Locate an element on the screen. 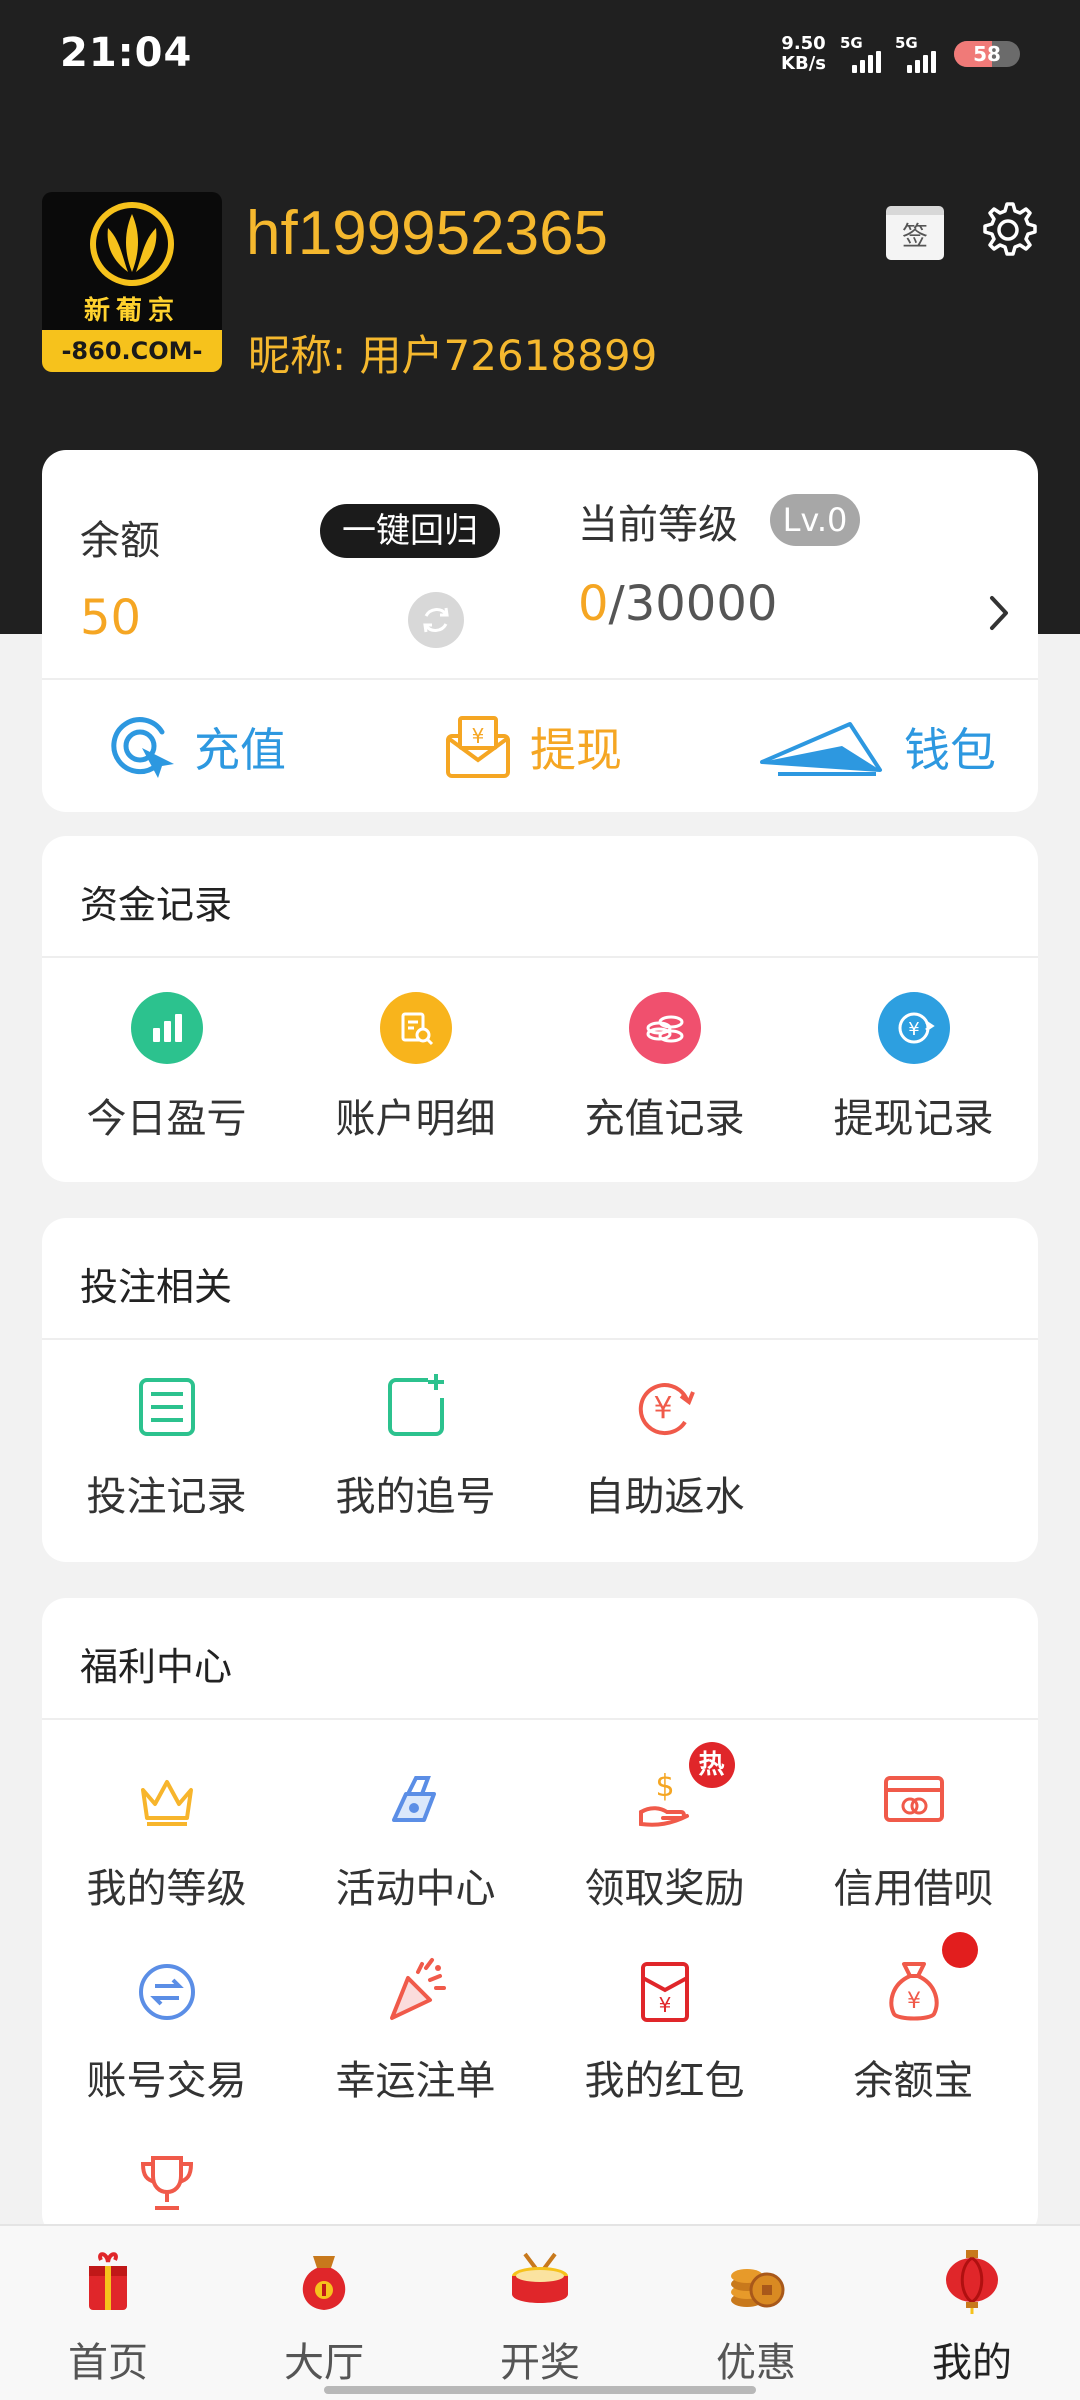 The width and height of the screenshot is (1080, 2400). recharge-button: 充值 is located at coordinates (196, 747).